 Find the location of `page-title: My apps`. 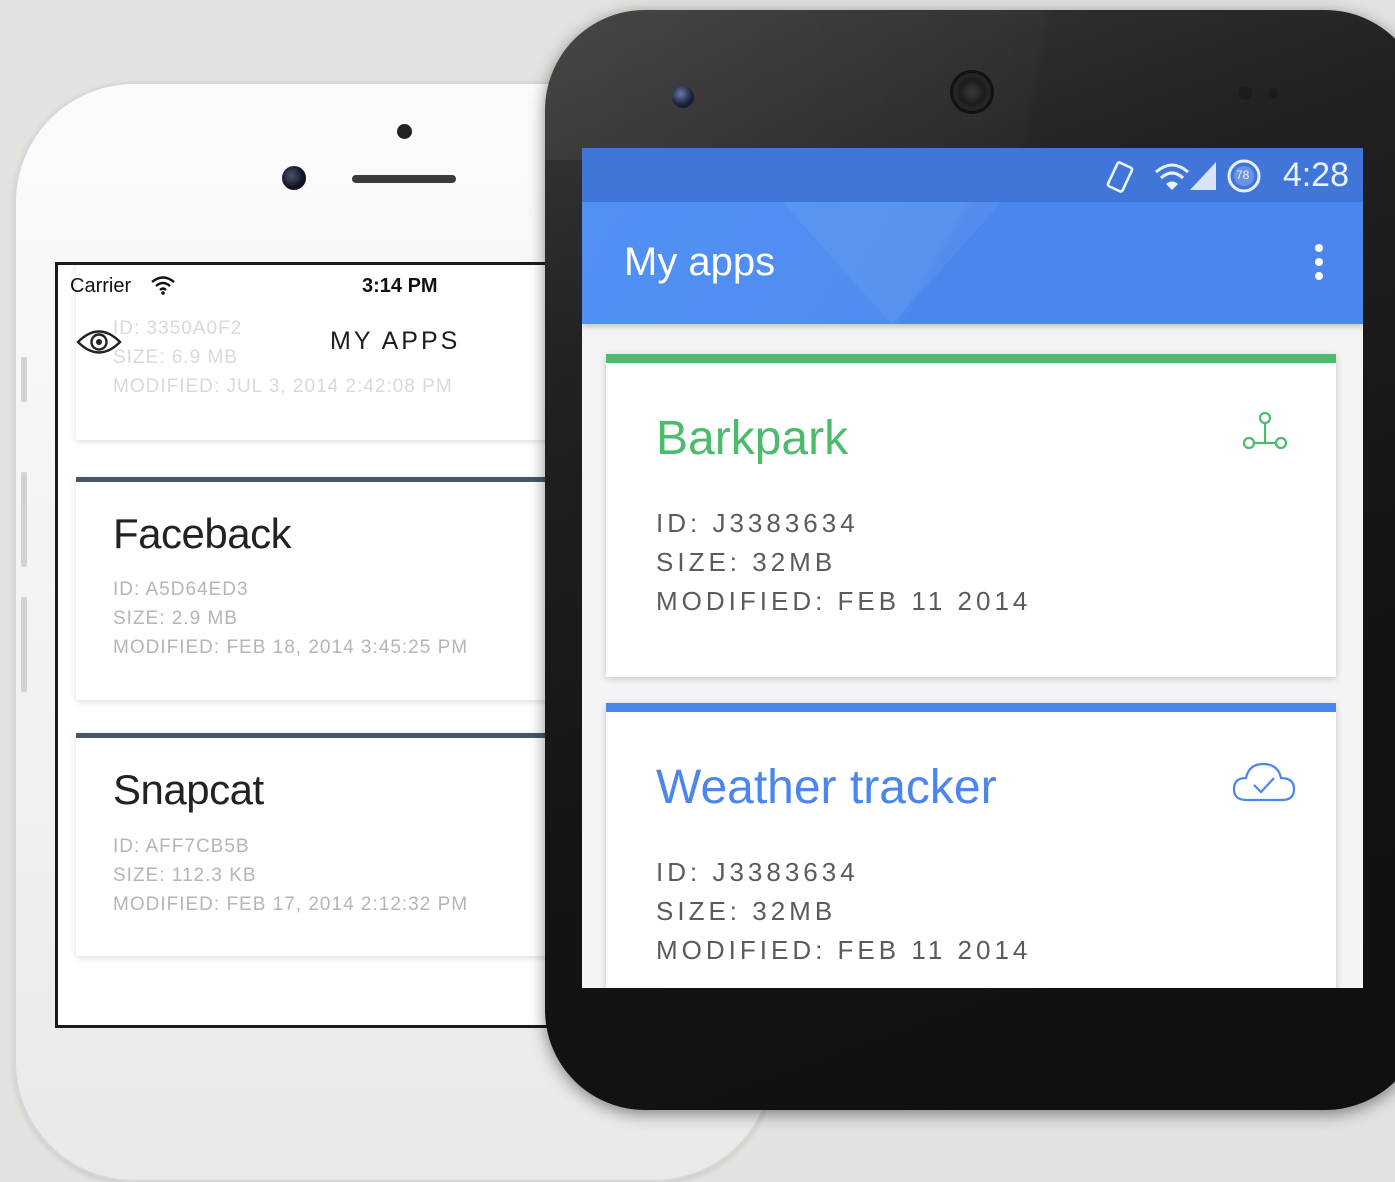

page-title: My apps is located at coordinates (700, 262).